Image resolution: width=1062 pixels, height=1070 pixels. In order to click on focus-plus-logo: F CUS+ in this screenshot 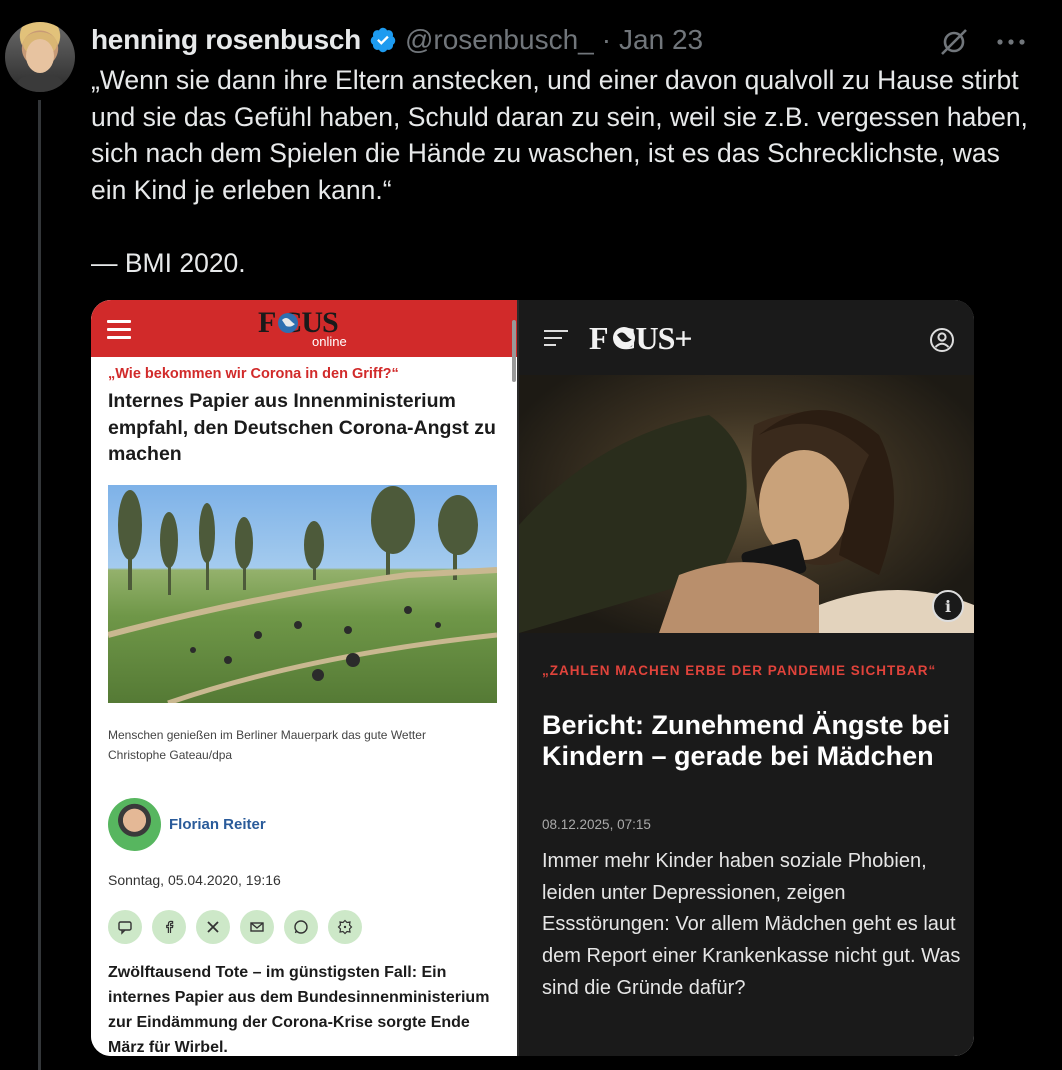, I will do `click(641, 338)`.